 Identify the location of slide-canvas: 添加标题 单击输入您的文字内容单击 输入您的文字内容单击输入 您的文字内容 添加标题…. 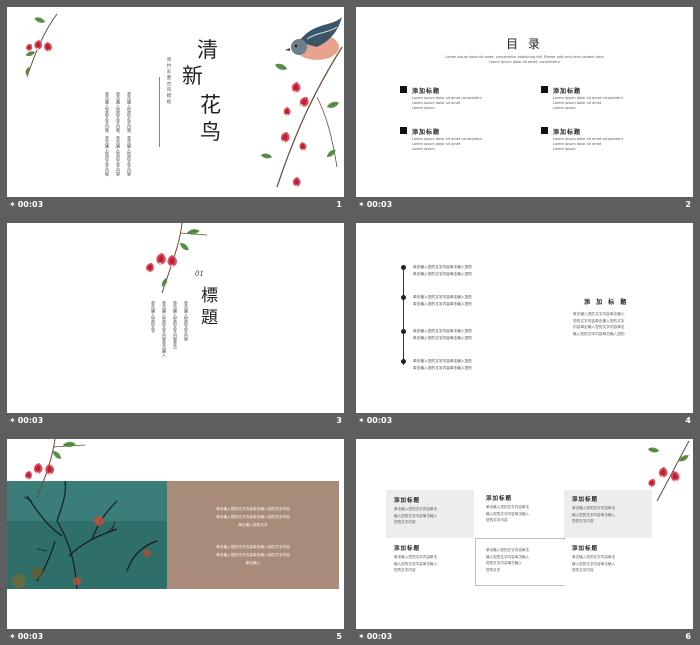
(524, 534).